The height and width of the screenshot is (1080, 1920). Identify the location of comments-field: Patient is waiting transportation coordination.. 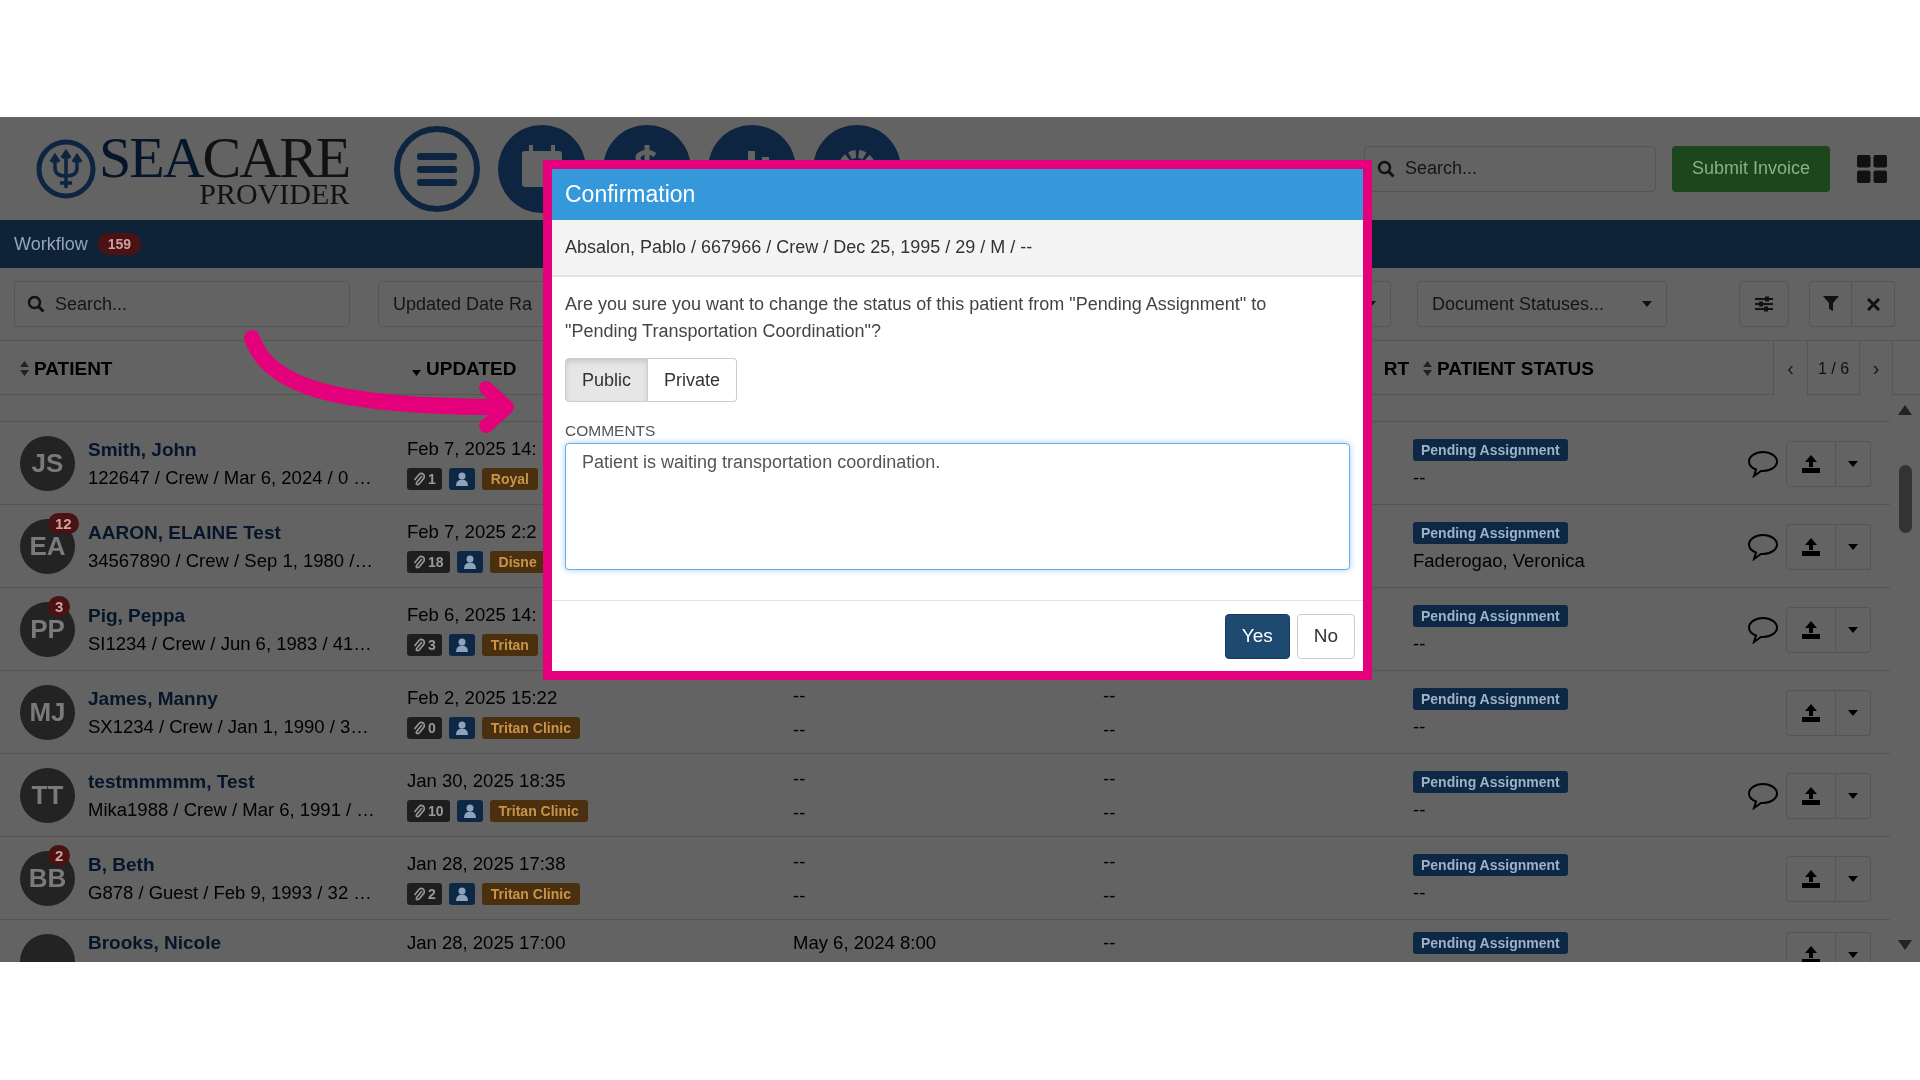
(957, 506).